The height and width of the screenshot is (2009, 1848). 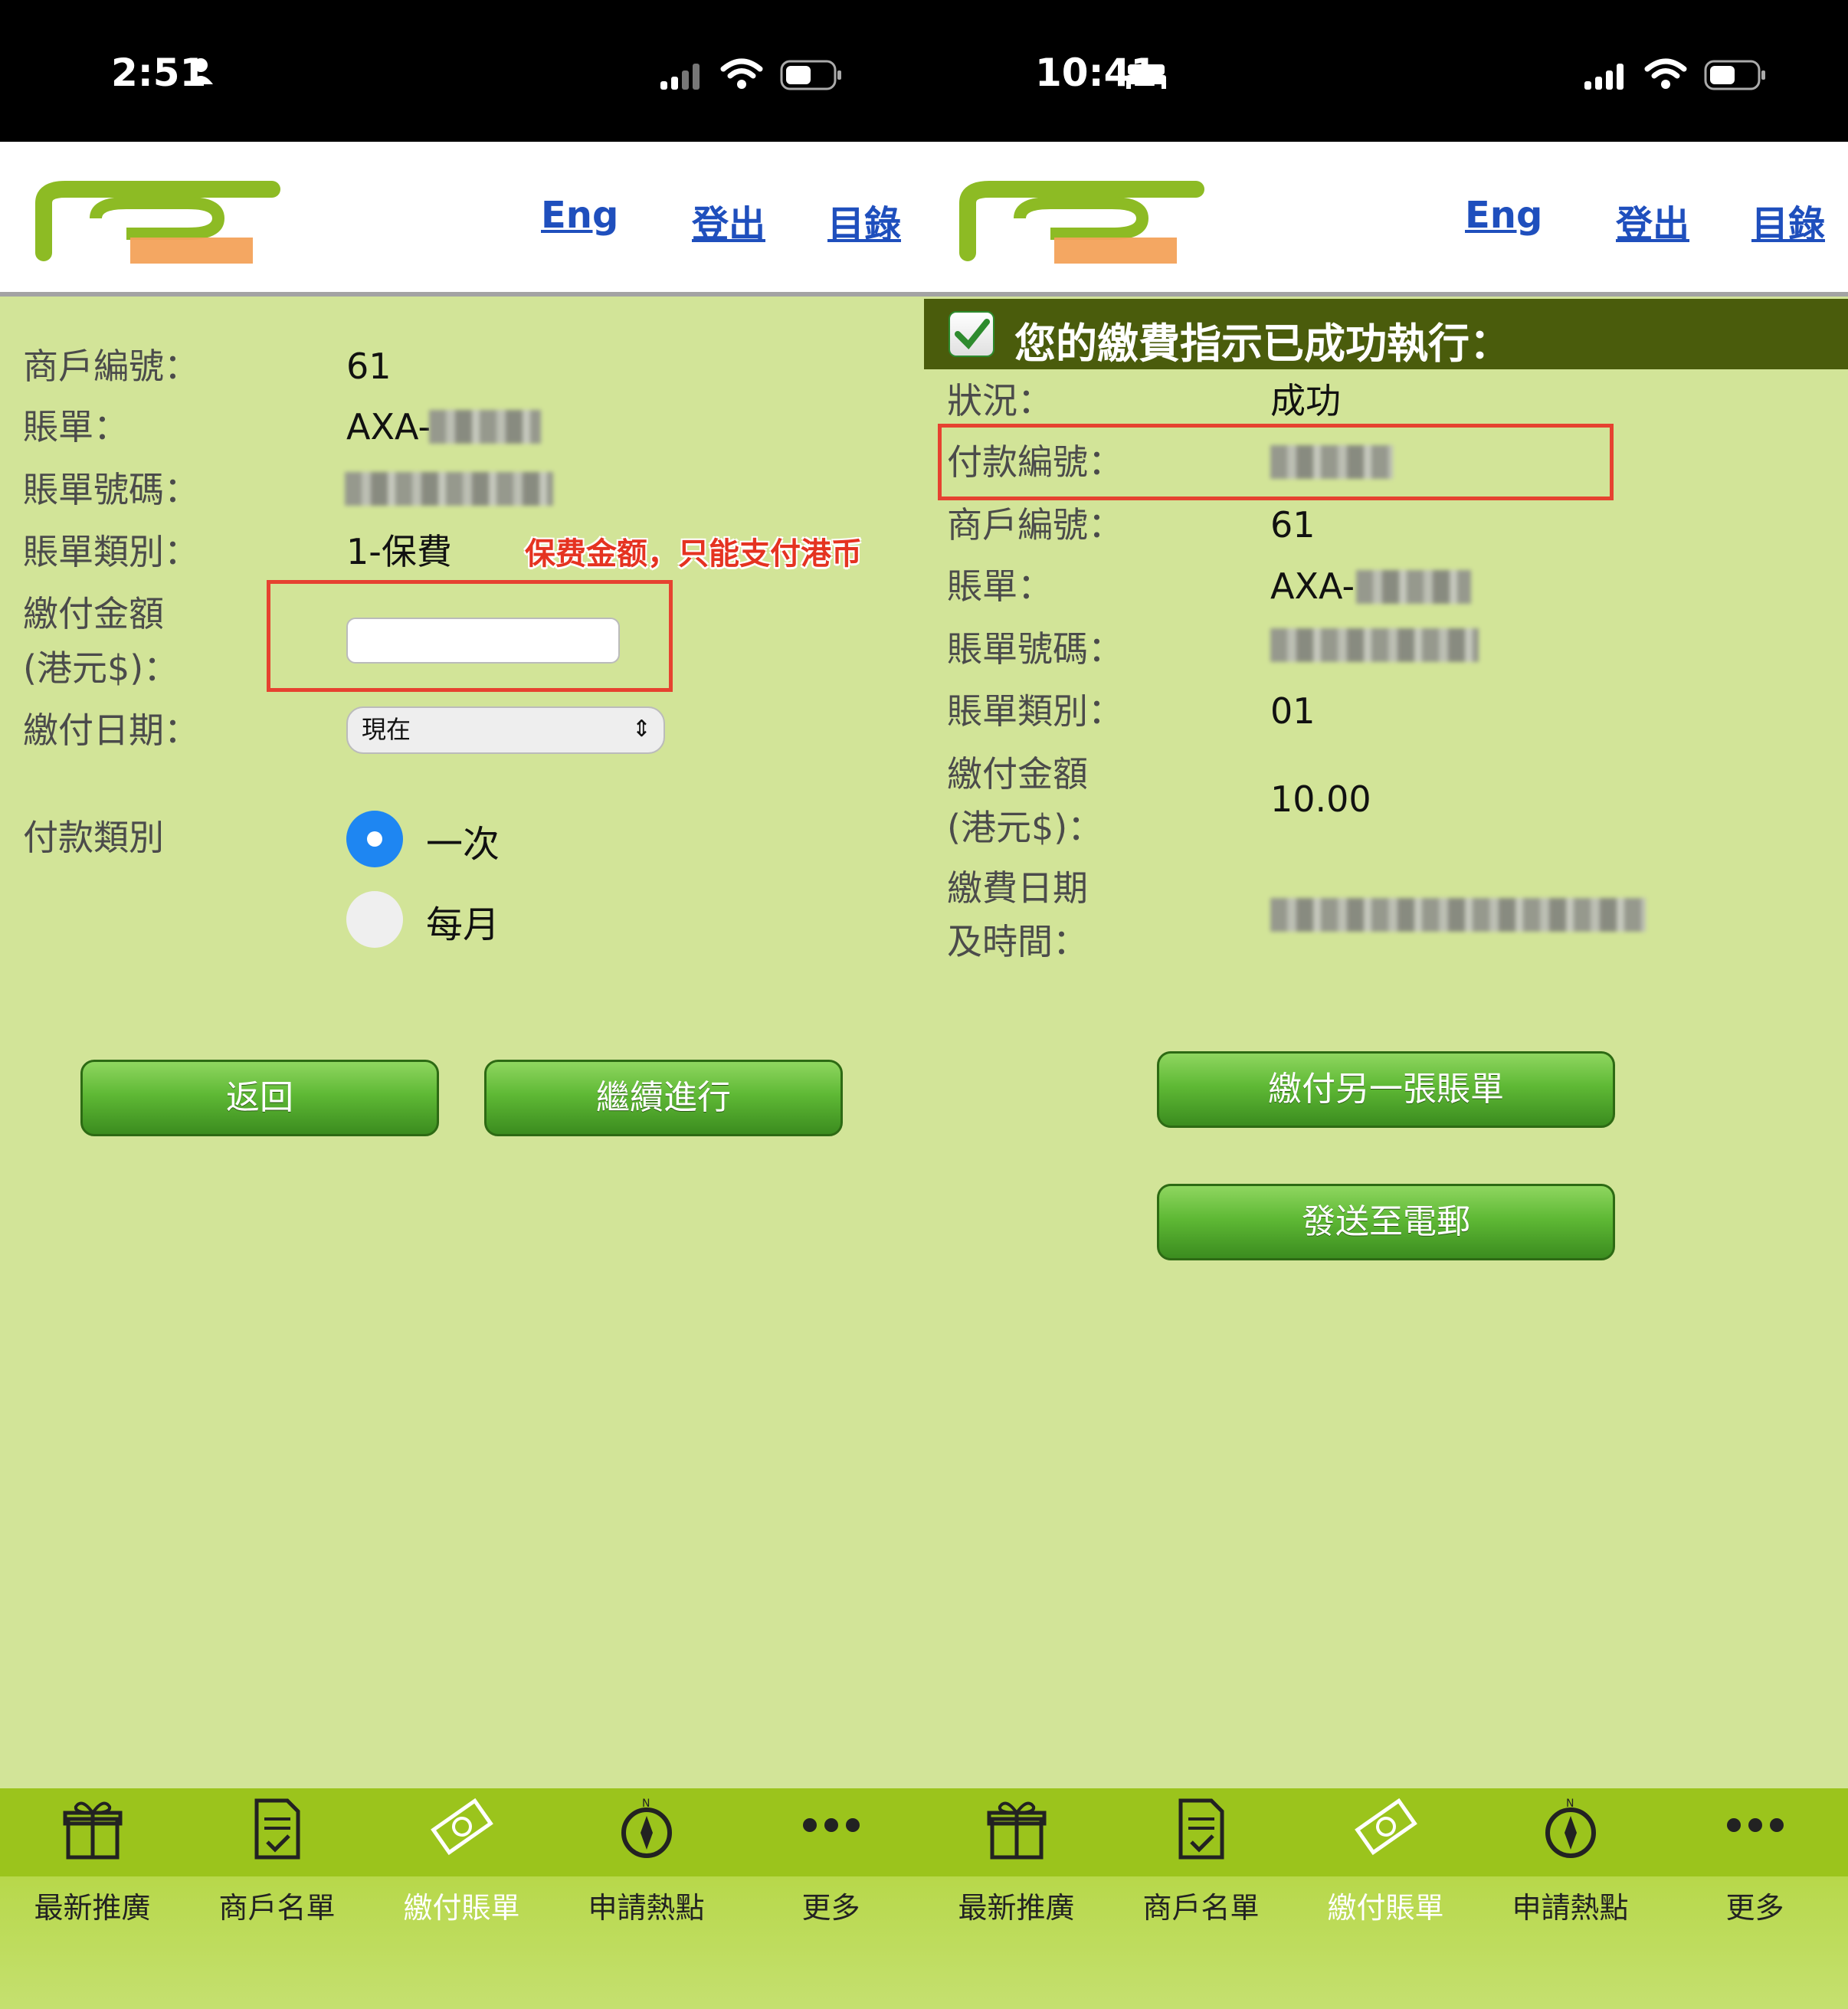 What do you see at coordinates (462, 71) in the screenshot?
I see `status-bar: 2:51` at bounding box center [462, 71].